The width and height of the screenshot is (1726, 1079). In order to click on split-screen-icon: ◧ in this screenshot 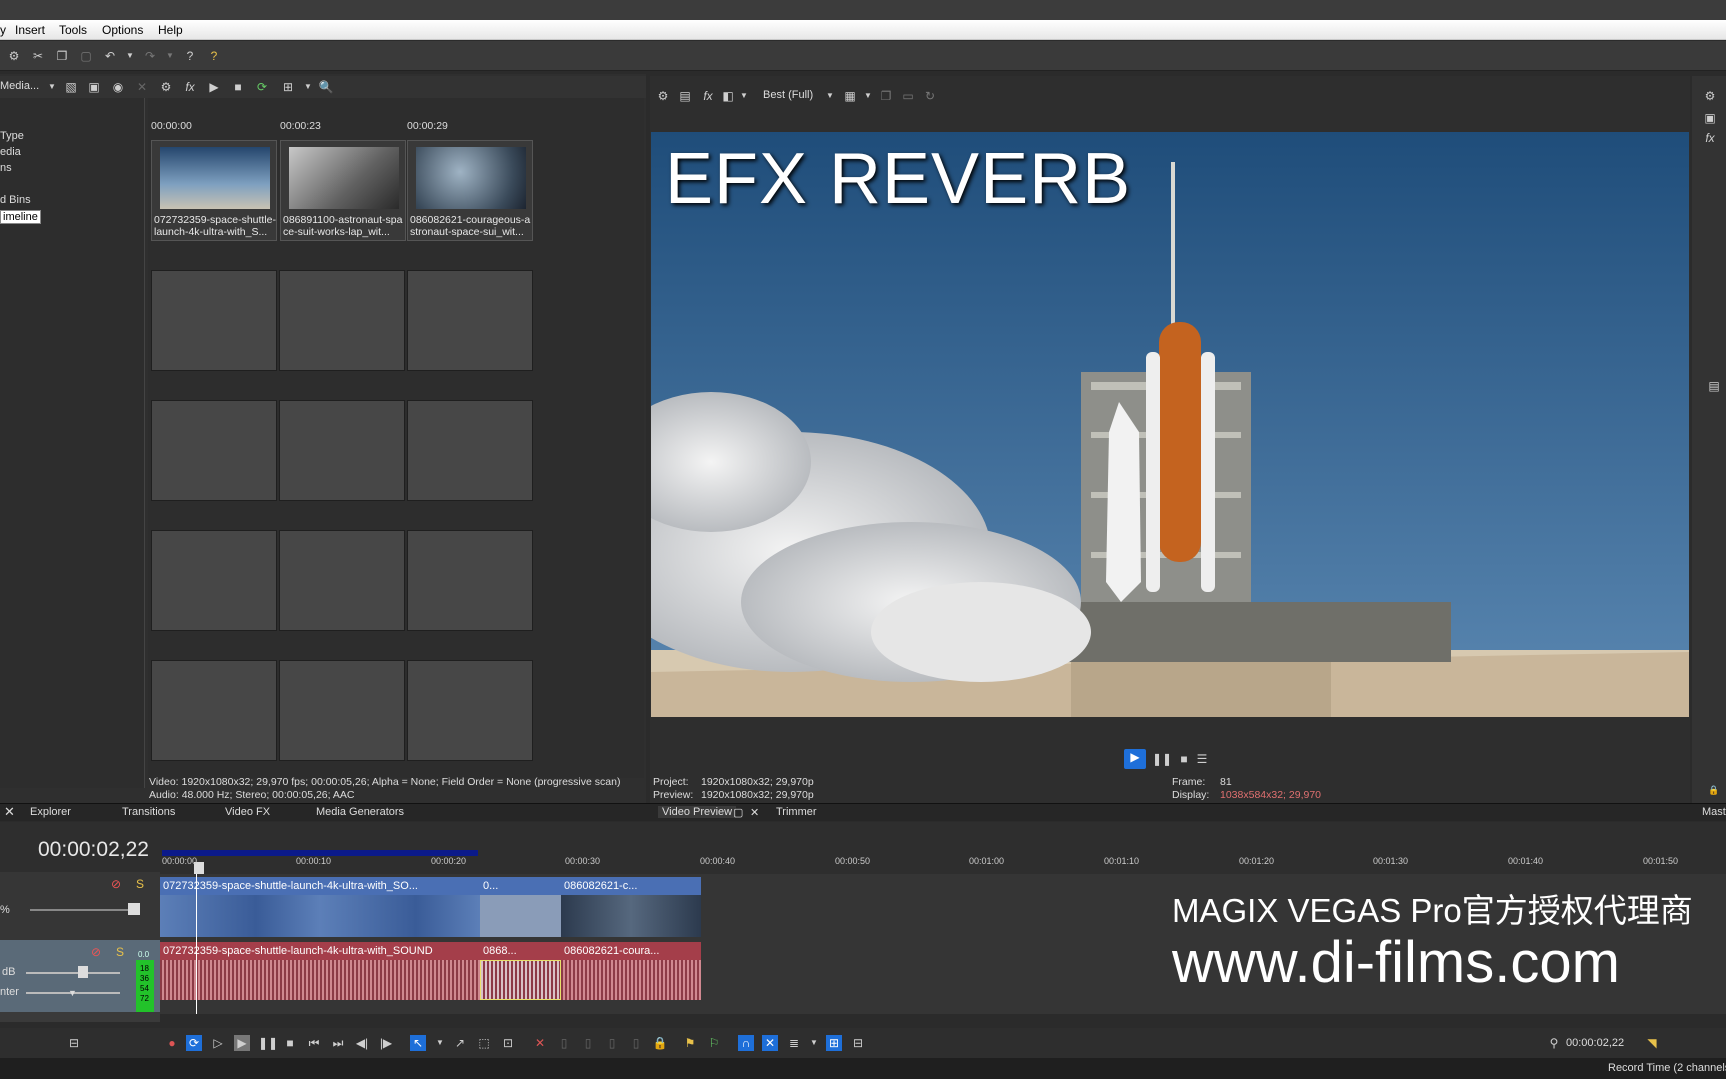, I will do `click(728, 96)`.